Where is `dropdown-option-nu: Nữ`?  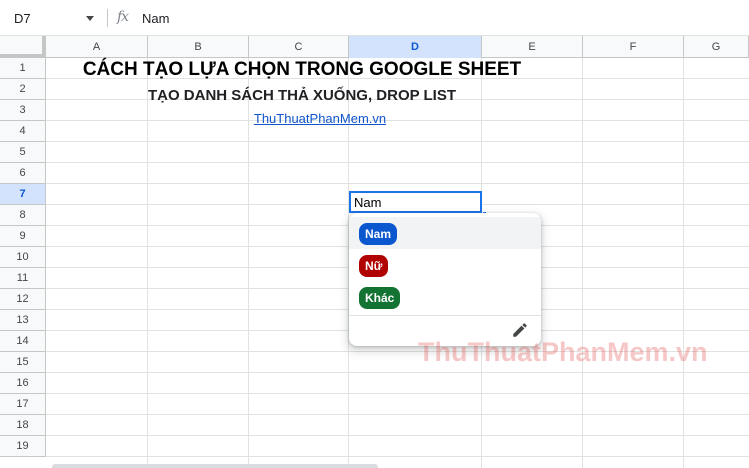 dropdown-option-nu: Nữ is located at coordinates (445, 265).